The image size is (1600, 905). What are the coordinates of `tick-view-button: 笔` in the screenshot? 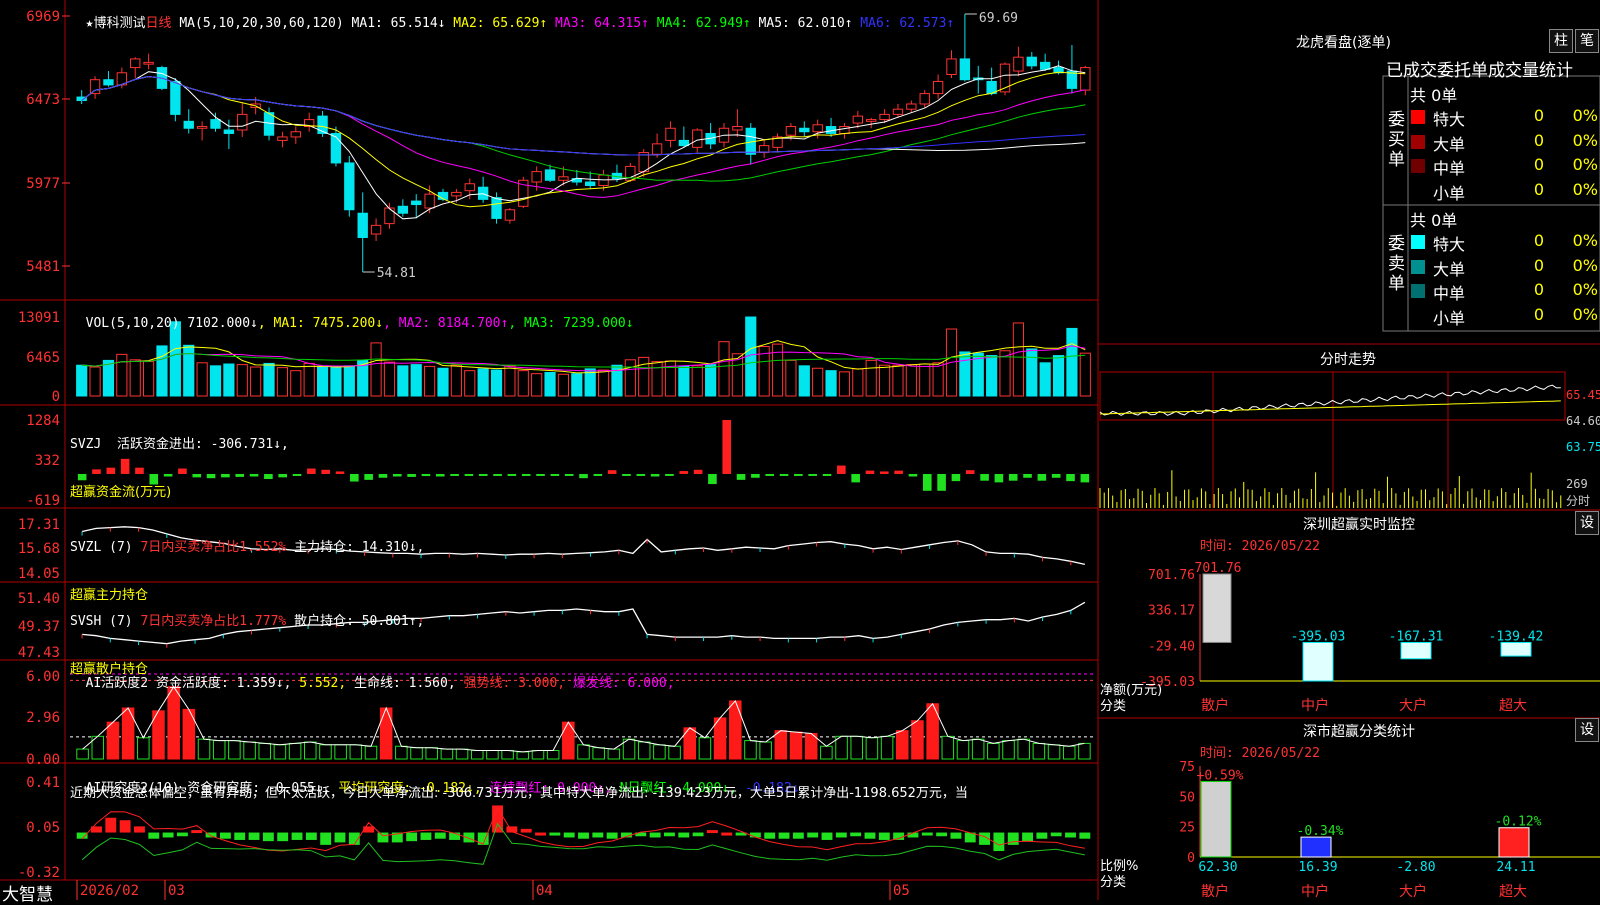 It's located at (1587, 41).